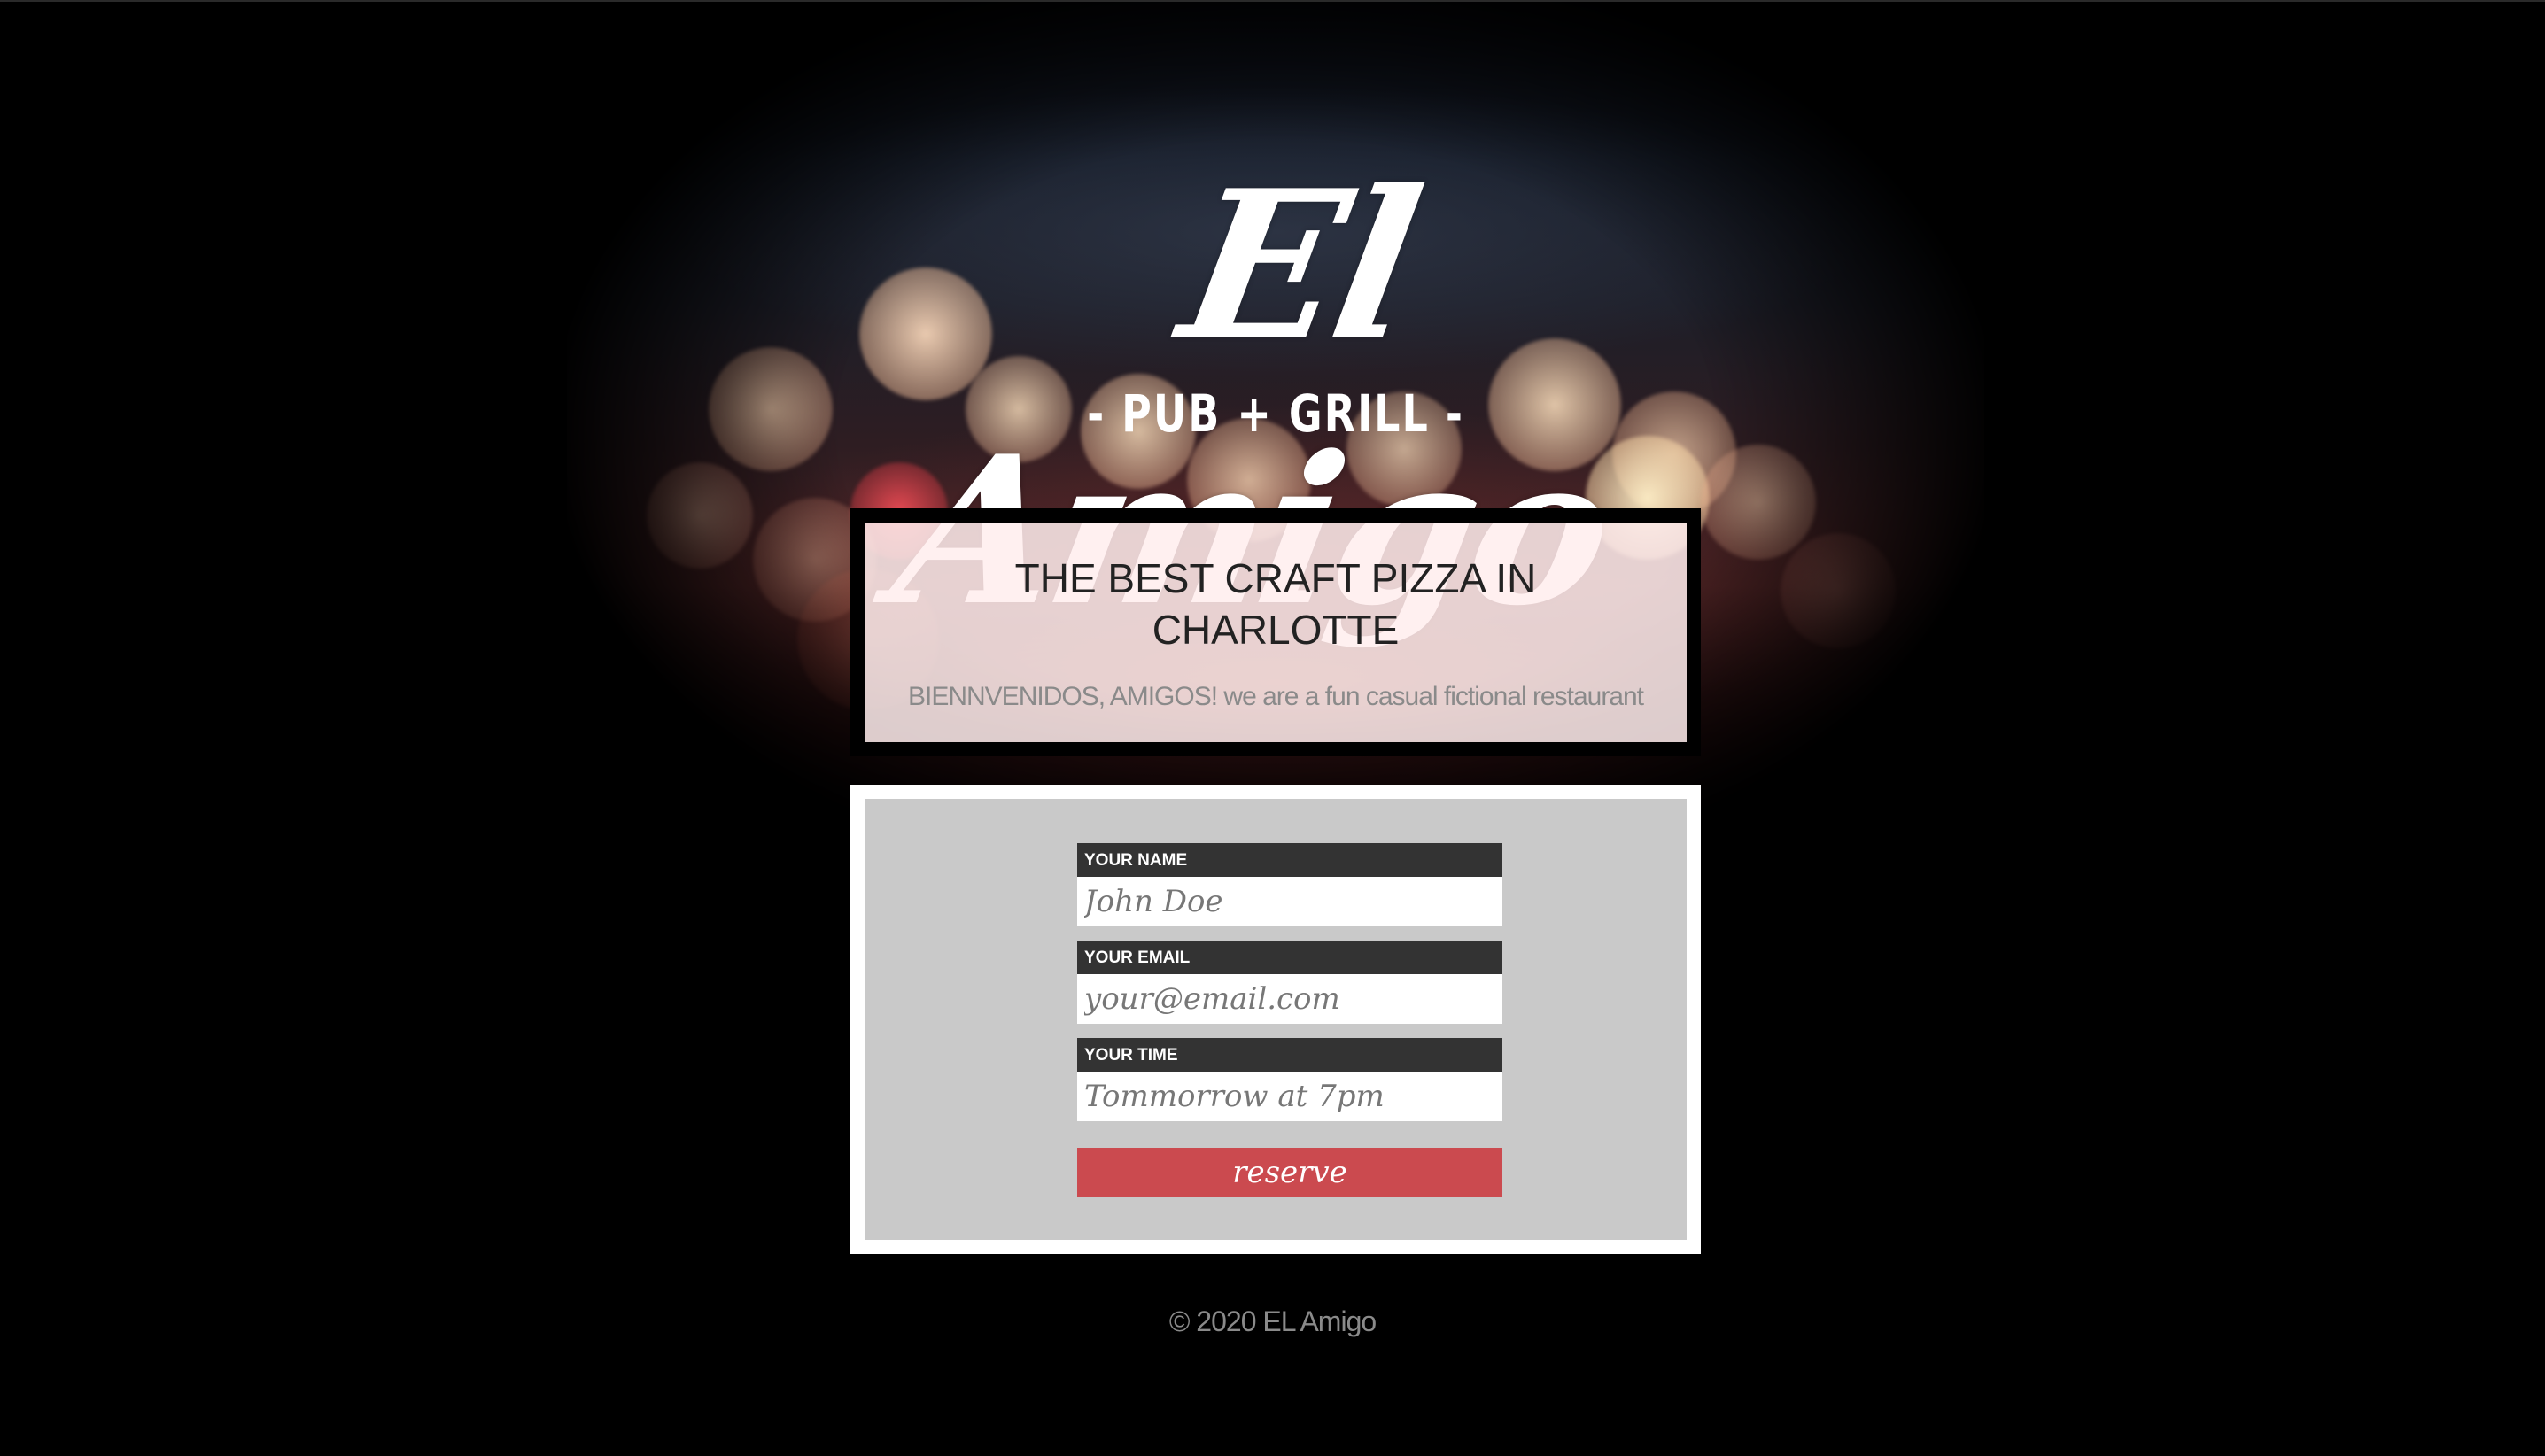 This screenshot has width=2545, height=1456. I want to click on reserve-button: reserve, so click(1289, 1172).